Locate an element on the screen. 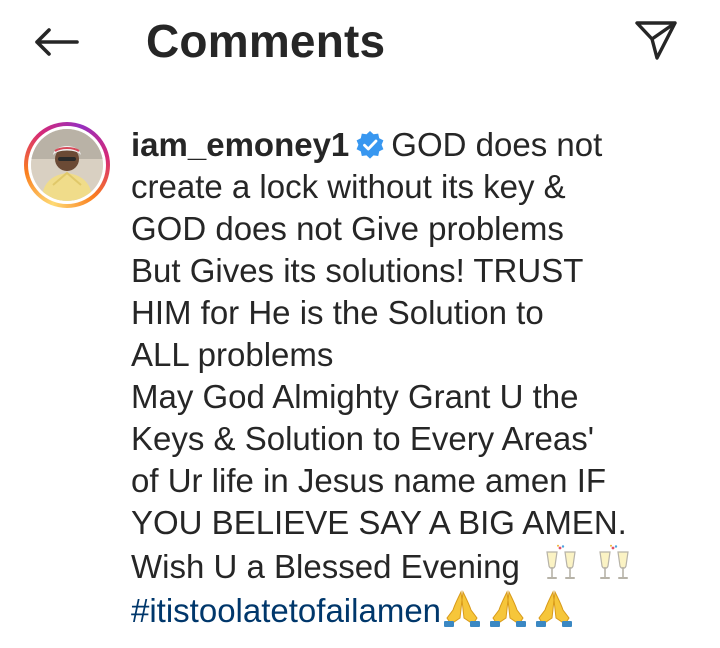  paper-plane-icon is located at coordinates (656, 40).